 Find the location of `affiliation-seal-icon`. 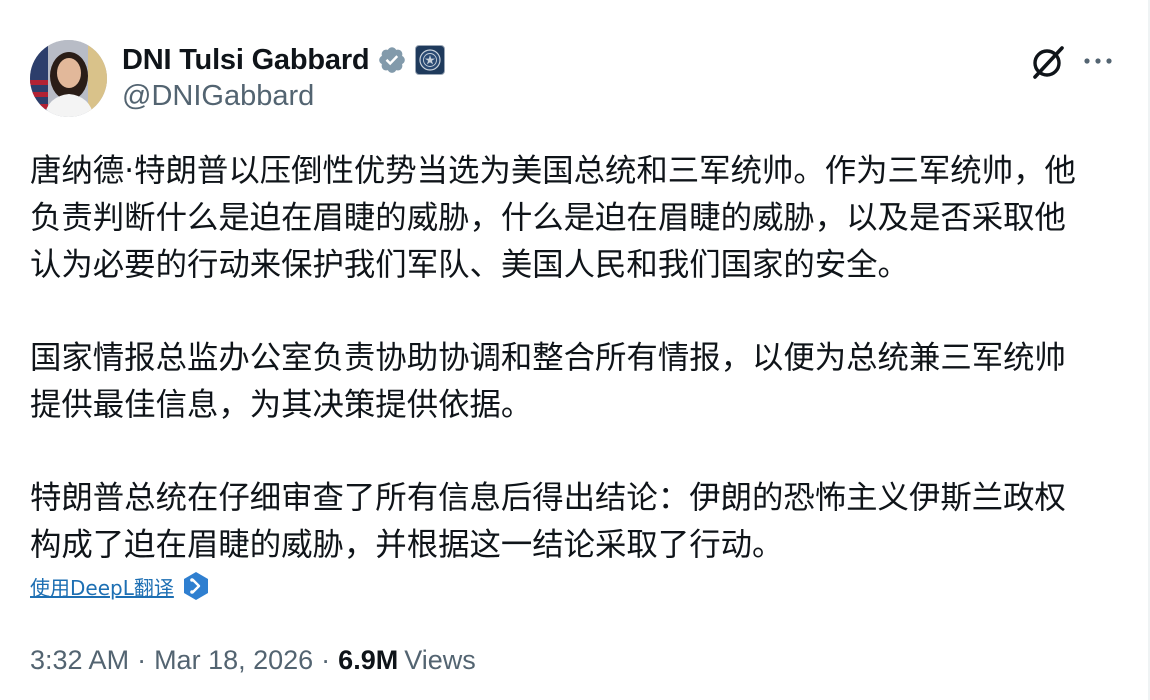

affiliation-seal-icon is located at coordinates (430, 60).